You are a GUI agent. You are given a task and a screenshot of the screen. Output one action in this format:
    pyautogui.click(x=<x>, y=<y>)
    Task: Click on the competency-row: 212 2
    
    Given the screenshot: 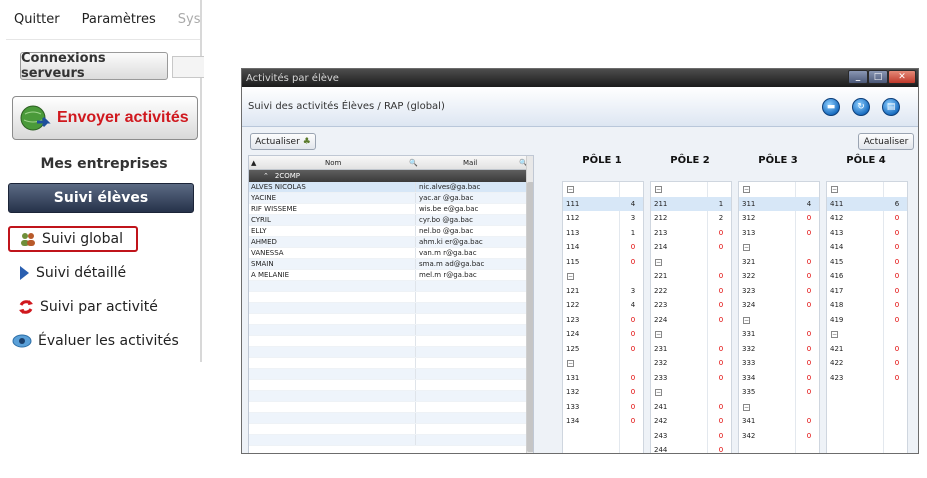 What is the action you would take?
    pyautogui.click(x=691, y=218)
    